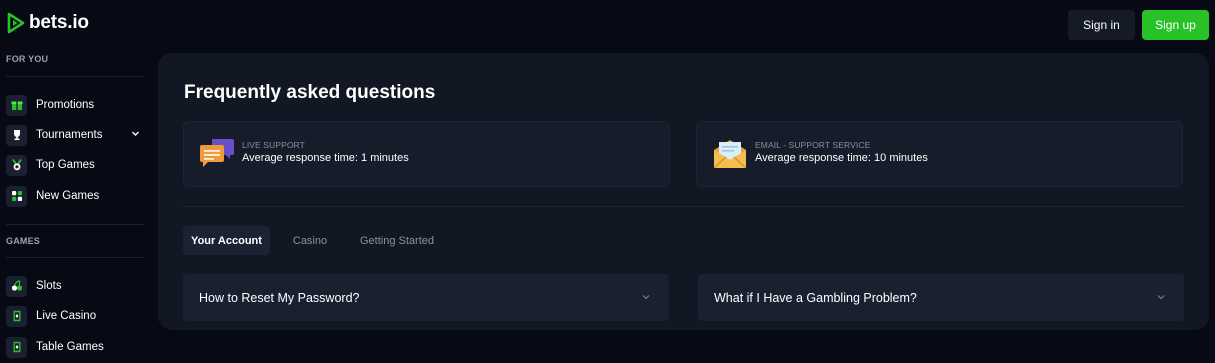  What do you see at coordinates (815, 298) in the screenshot?
I see `question-text: What if I Have a Gambling Problem?` at bounding box center [815, 298].